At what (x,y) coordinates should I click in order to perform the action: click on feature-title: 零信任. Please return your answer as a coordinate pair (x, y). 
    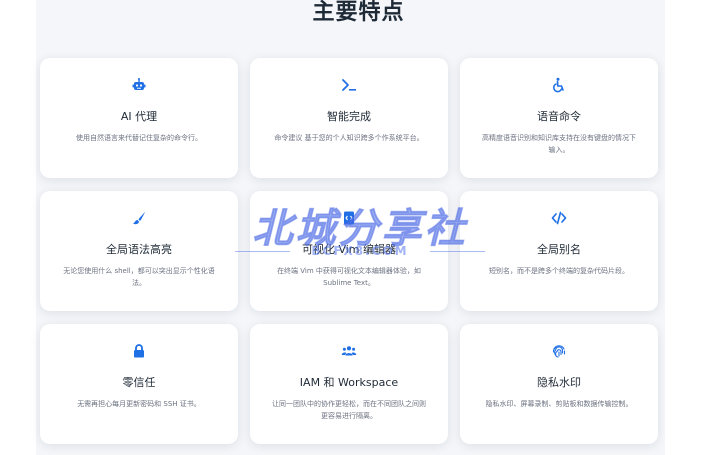
    Looking at the image, I should click on (139, 382).